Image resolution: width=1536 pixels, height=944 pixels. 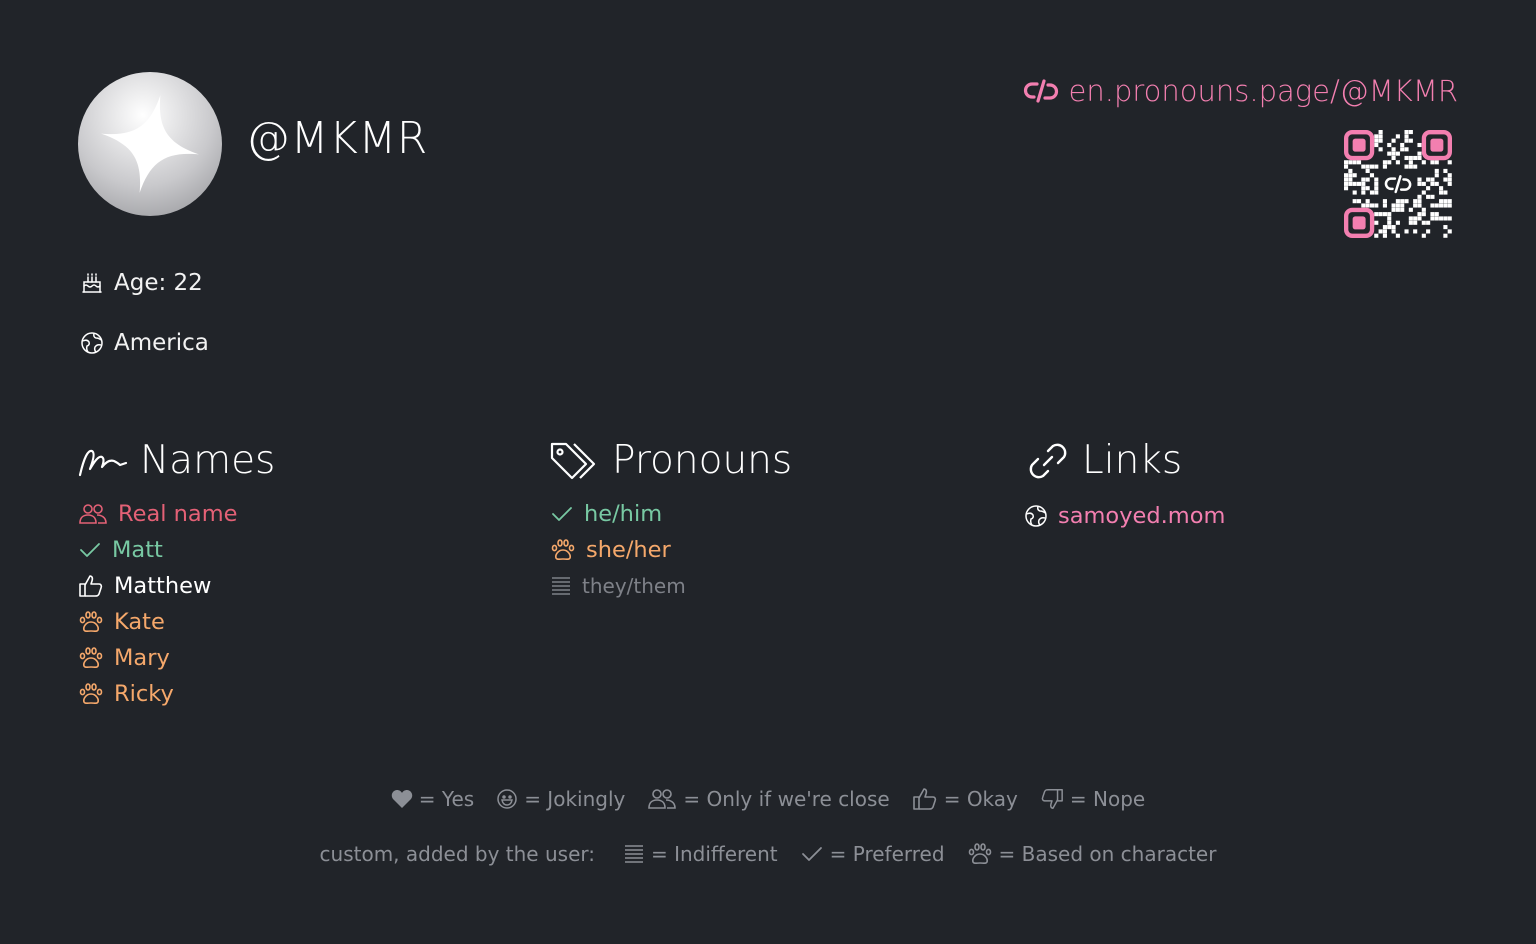 I want to click on links-list: samoyed.mom, so click(x=1124, y=516).